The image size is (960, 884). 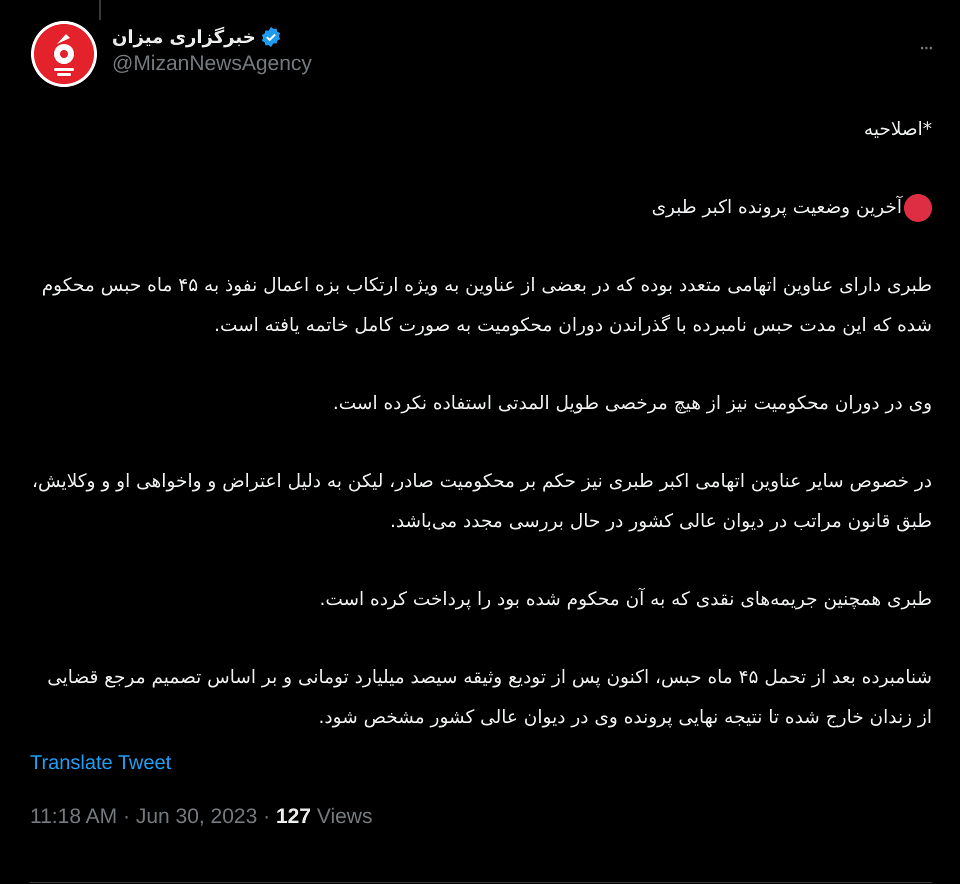 I want to click on translate-link: Translate Tweet, so click(x=101, y=763).